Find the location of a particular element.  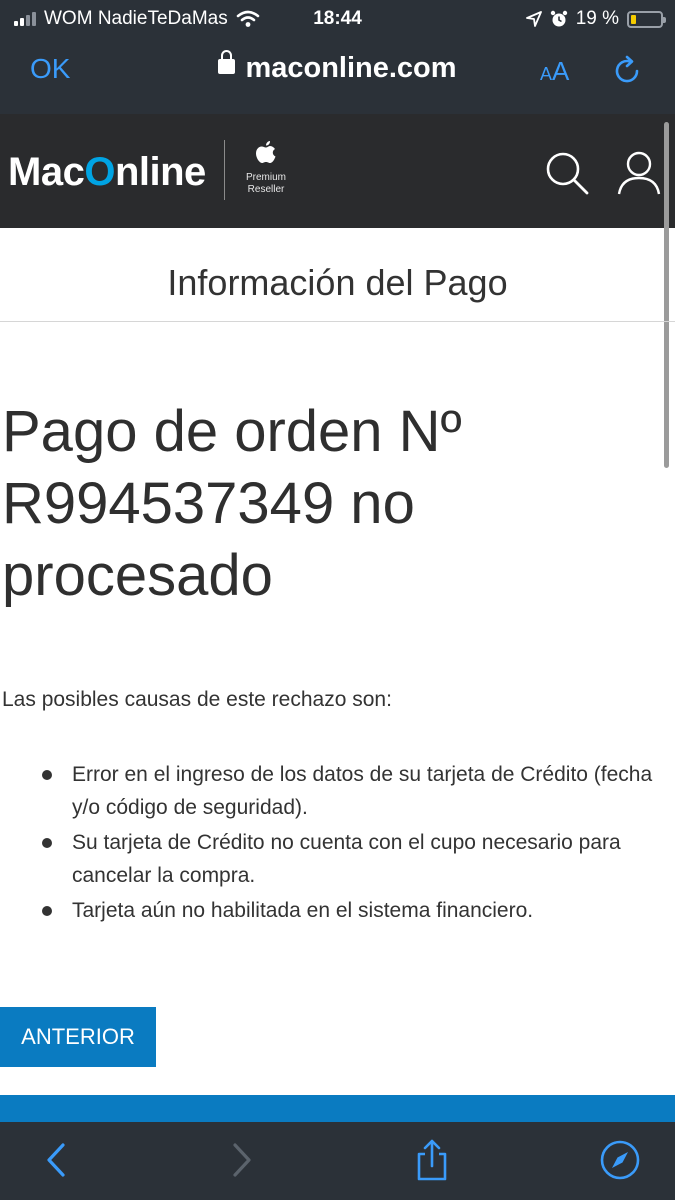

battery-icon is located at coordinates (646, 19).